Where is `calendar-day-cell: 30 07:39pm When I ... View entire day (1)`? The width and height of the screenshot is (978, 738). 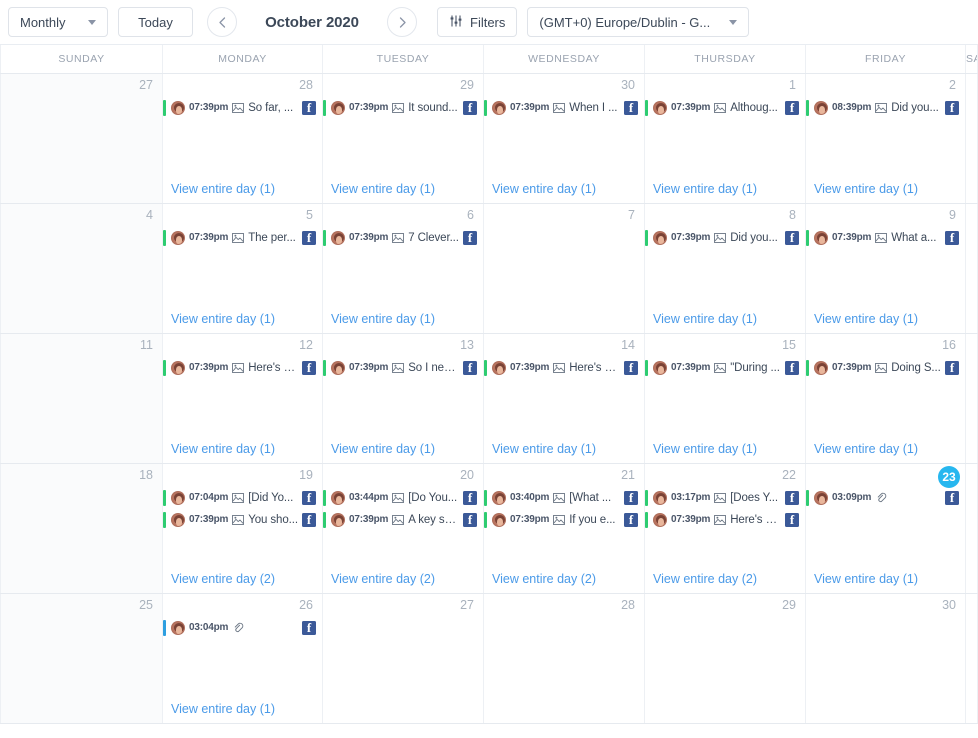
calendar-day-cell: 30 07:39pm When I ... View entire day (1) is located at coordinates (564, 138).